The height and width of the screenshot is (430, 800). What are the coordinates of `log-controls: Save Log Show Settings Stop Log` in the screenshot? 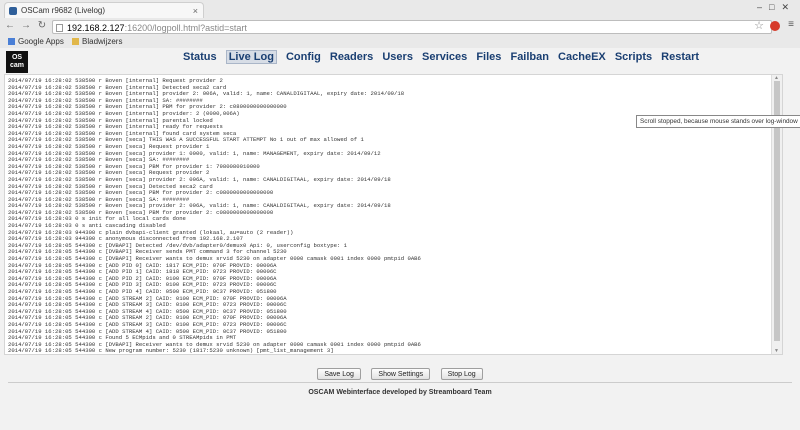 It's located at (400, 371).